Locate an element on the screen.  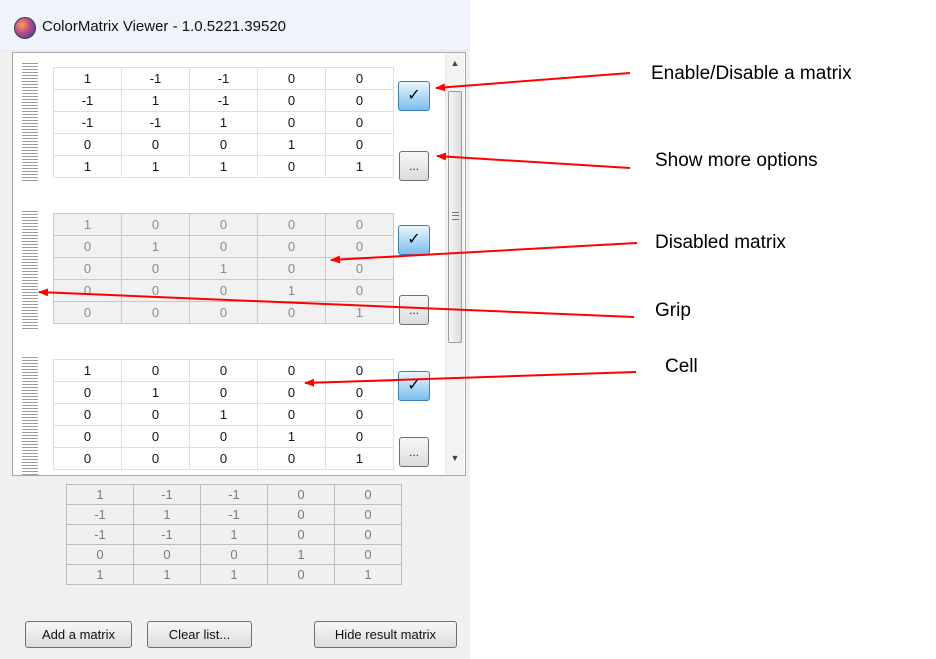
arrow-disabled-matrix is located at coordinates (484, 253).